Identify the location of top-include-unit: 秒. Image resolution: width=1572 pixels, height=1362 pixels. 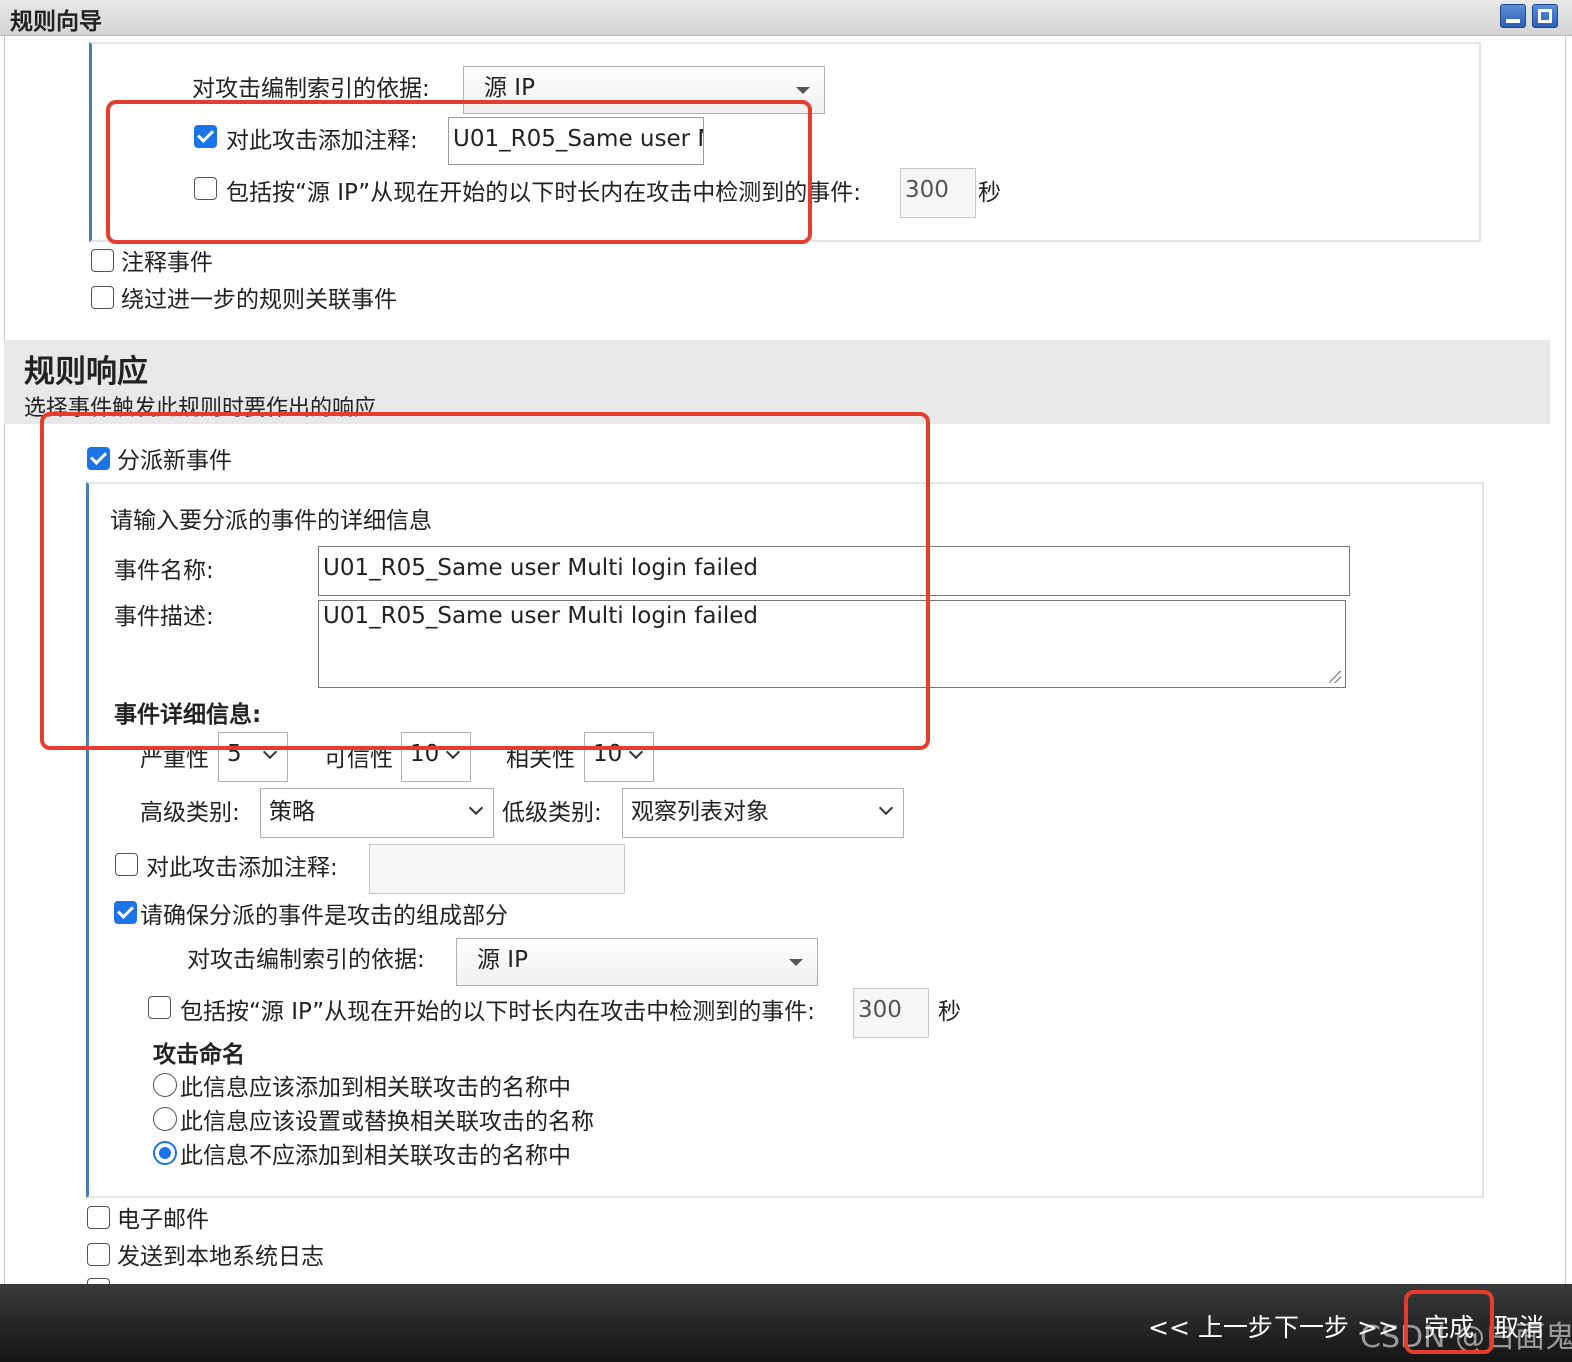
(989, 193).